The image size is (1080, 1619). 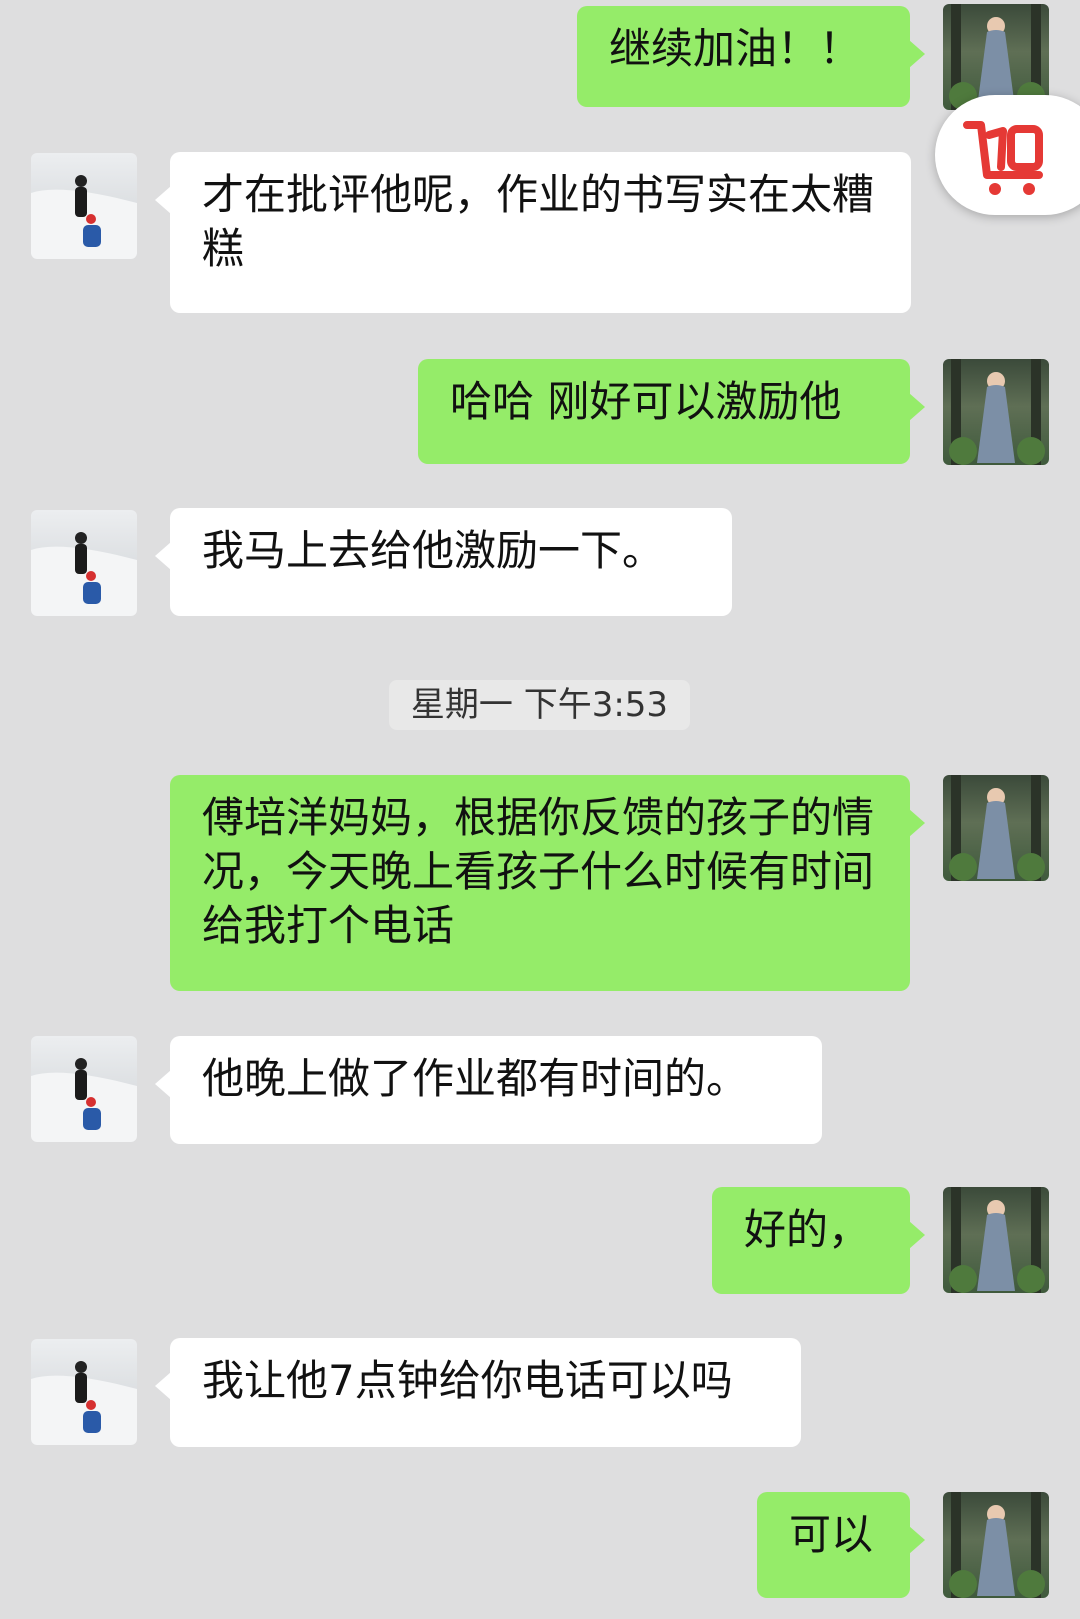 What do you see at coordinates (547, 883) in the screenshot?
I see `message-bubble-outgoing: 傅培洋妈妈，根据你反馈的孩子的情况，今天晚上看孩子什么时候有时间给我打个电话` at bounding box center [547, 883].